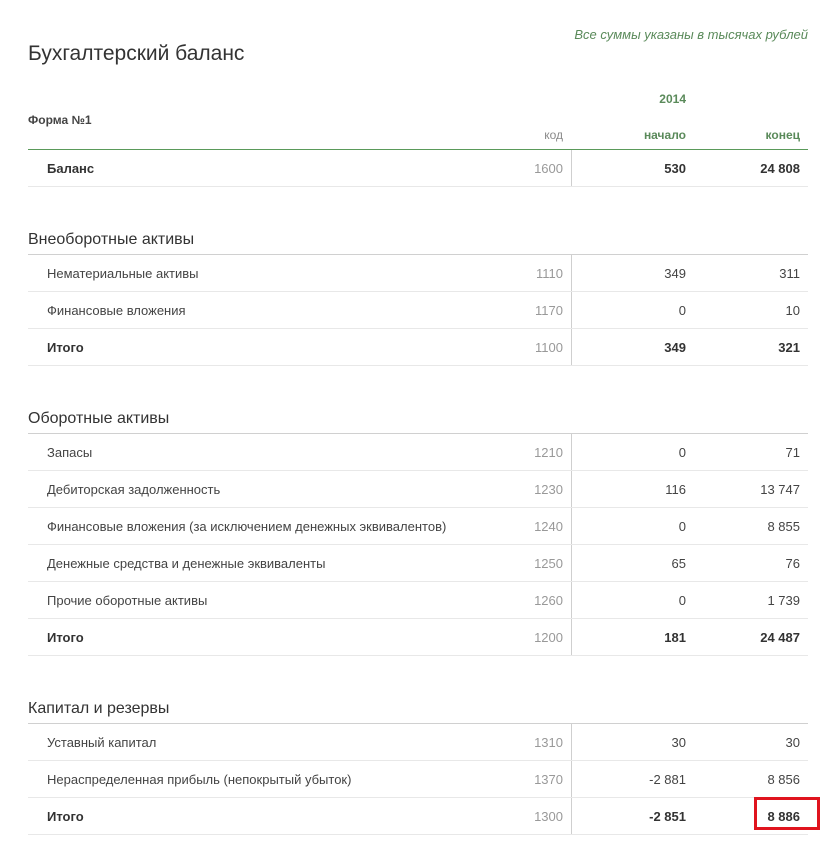  What do you see at coordinates (418, 816) in the screenshot?
I see `table-row-total: Итого 1300 -2 851 8 886` at bounding box center [418, 816].